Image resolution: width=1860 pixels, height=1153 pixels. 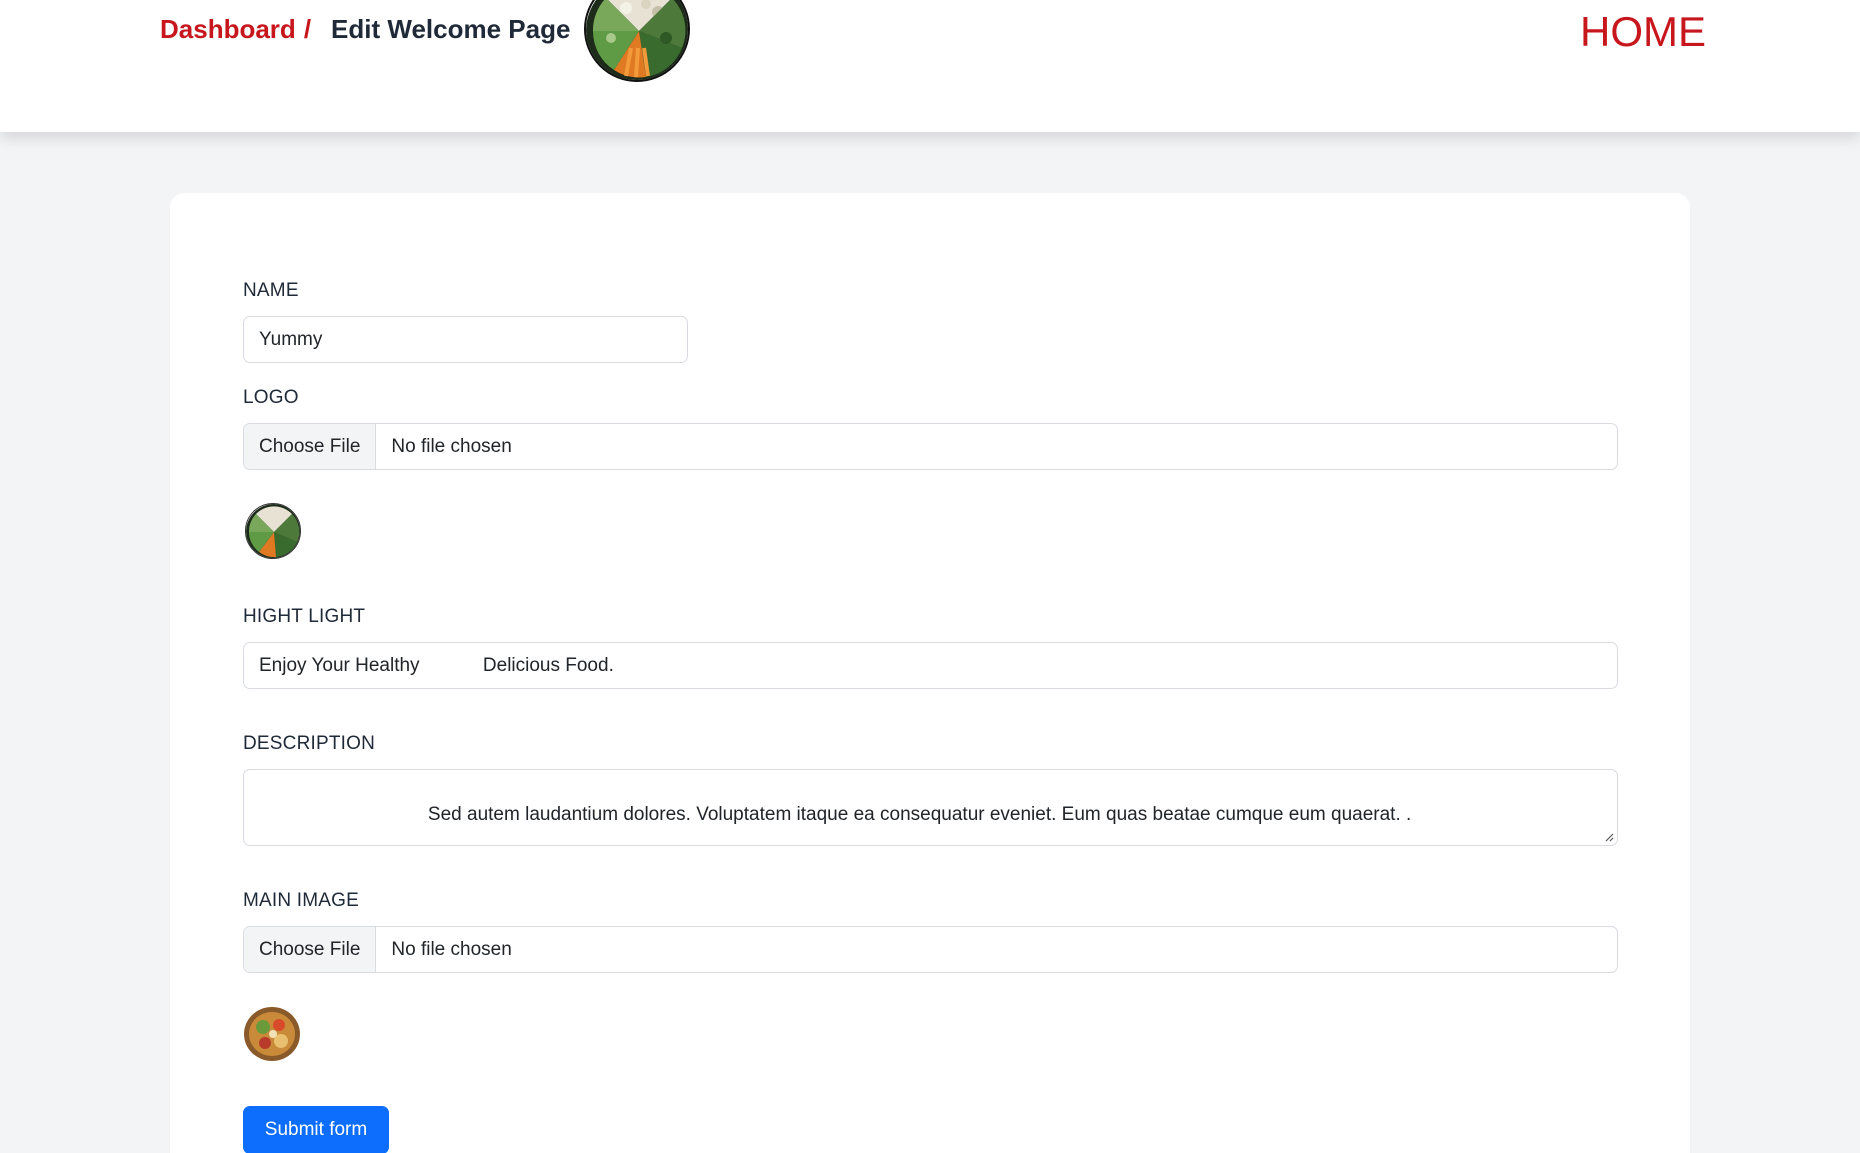 What do you see at coordinates (930, 66) in the screenshot?
I see `top-navbar: Dashboard / Edit Welcome Page HOME` at bounding box center [930, 66].